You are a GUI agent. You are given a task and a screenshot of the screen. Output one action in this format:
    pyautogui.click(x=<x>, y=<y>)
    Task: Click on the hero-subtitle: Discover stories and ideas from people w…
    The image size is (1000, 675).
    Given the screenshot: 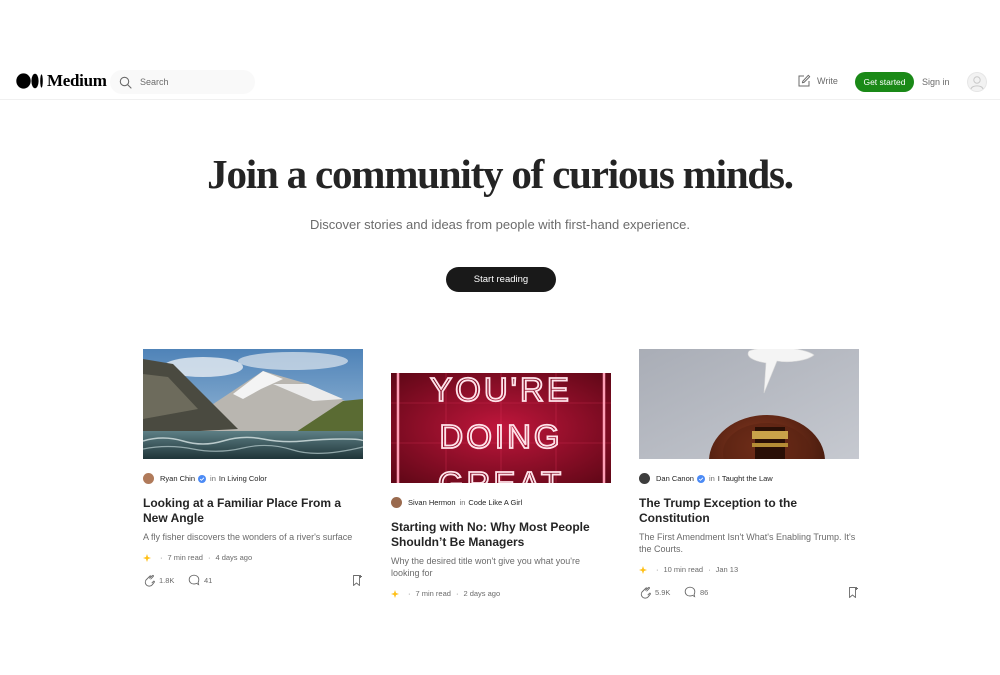 What is the action you would take?
    pyautogui.click(x=500, y=224)
    